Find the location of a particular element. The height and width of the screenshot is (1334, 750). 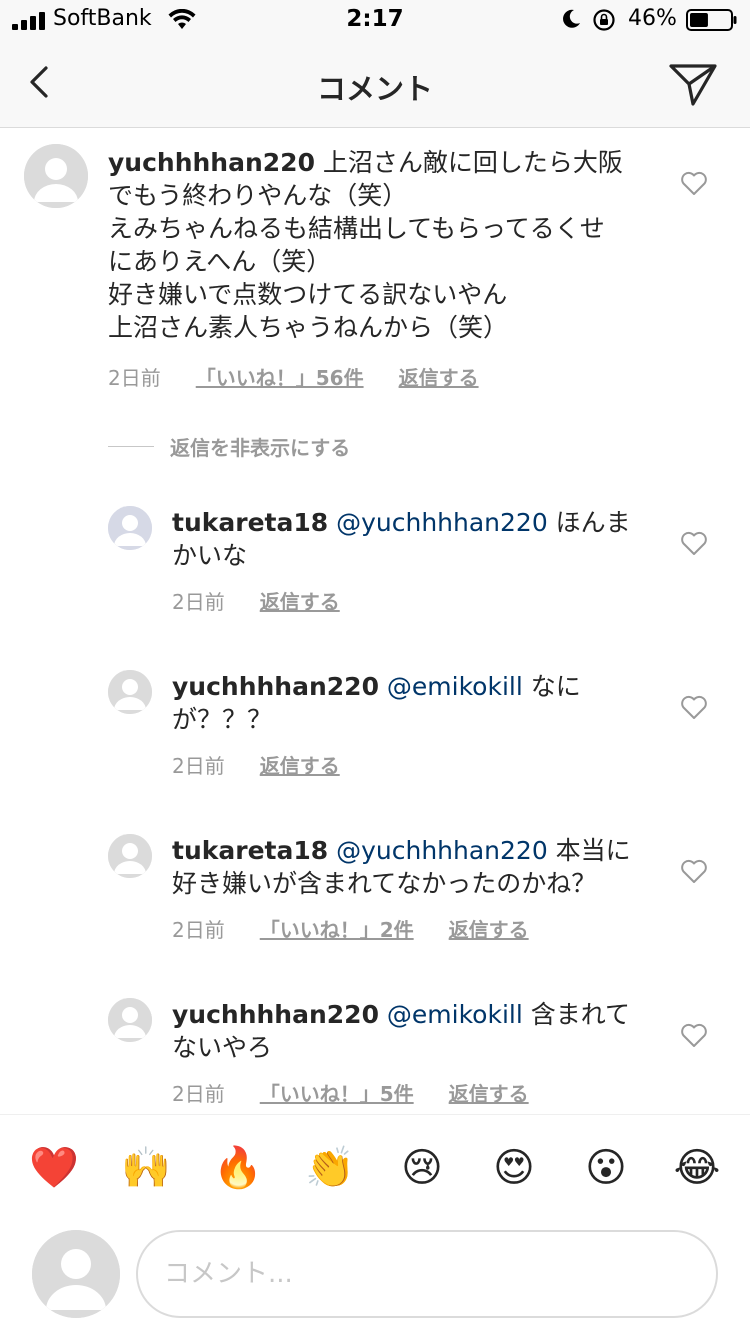

hide-replies-toggle: 返信を非表示にする is located at coordinates (229, 446).